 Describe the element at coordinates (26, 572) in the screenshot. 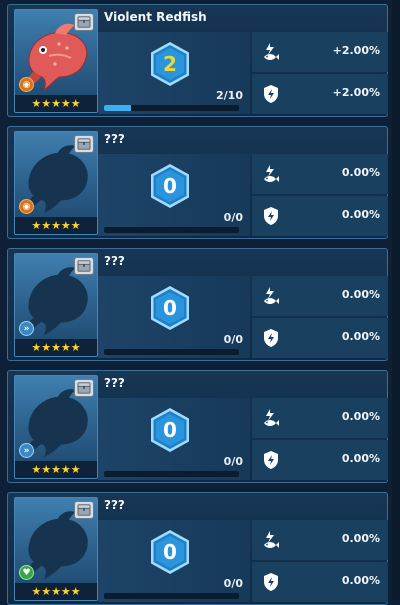

I see `rarity-badge-icon: ♥` at that location.